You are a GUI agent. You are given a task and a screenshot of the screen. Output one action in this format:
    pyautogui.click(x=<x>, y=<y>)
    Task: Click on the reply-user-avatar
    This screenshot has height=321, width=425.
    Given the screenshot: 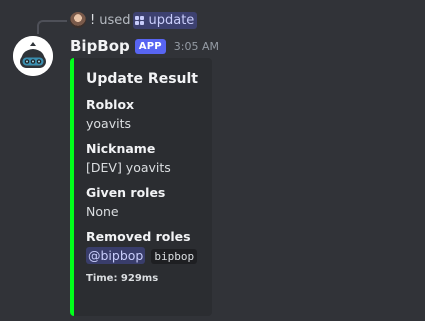 What is the action you would take?
    pyautogui.click(x=78, y=20)
    